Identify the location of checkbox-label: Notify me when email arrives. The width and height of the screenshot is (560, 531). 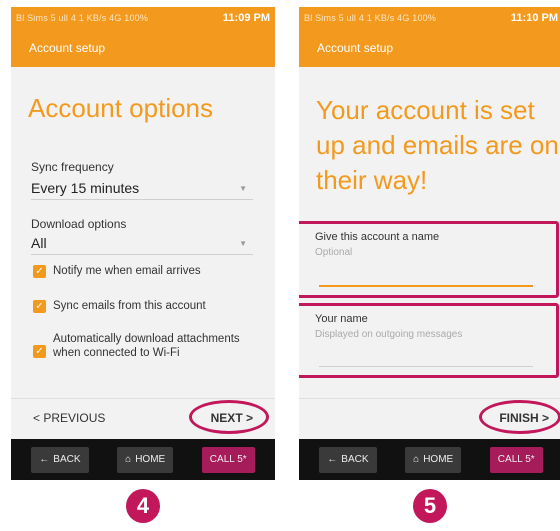
(127, 271).